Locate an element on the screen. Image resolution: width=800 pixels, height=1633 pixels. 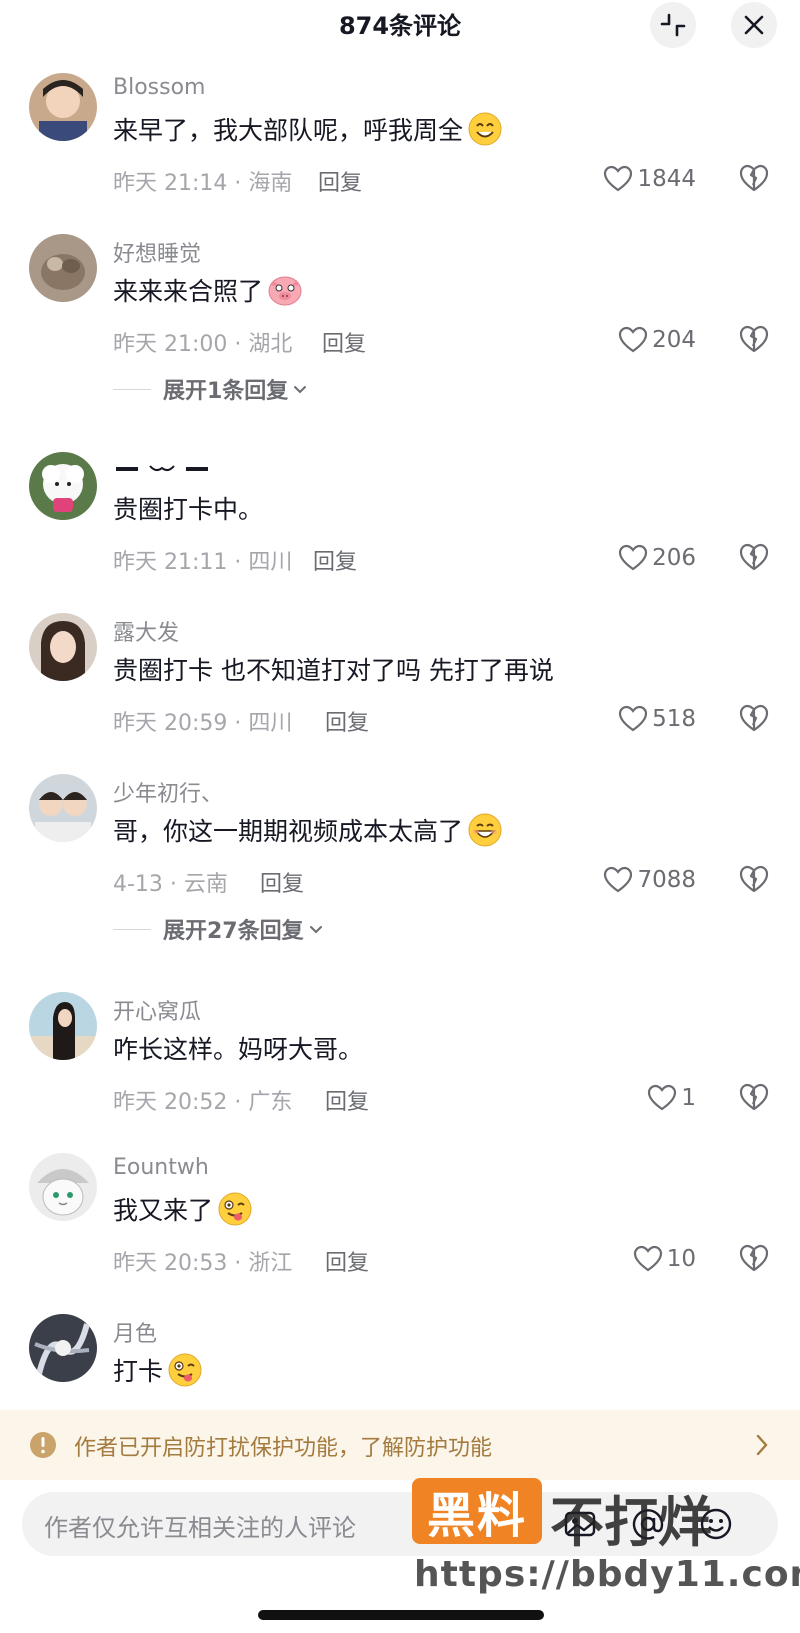
username: 露大发 is located at coordinates (146, 631).